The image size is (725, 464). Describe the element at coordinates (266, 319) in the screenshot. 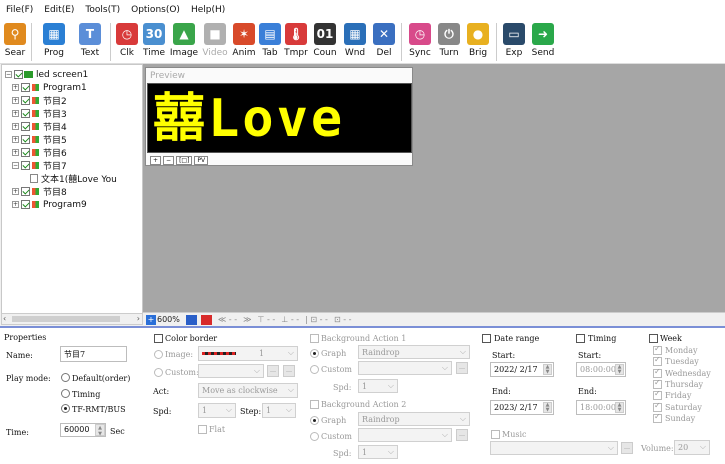

I see `align-top-icon: ⊤ - -` at that location.